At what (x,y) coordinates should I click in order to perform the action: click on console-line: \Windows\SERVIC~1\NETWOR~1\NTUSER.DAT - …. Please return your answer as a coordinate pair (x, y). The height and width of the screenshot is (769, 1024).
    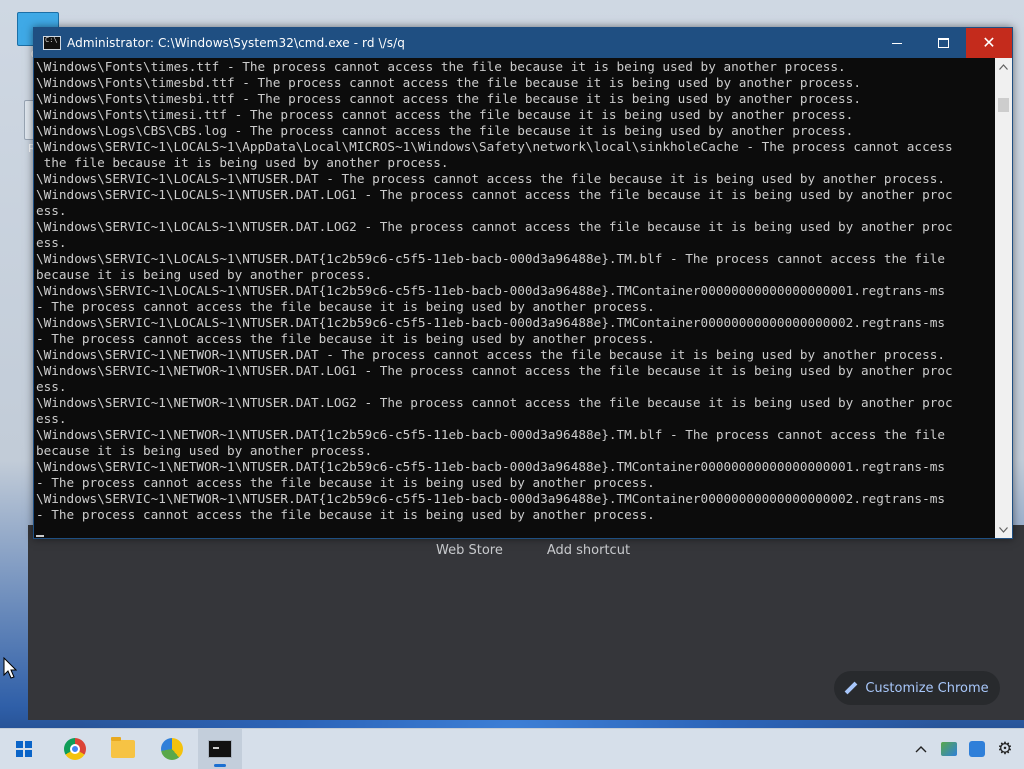
    Looking at the image, I should click on (490, 354).